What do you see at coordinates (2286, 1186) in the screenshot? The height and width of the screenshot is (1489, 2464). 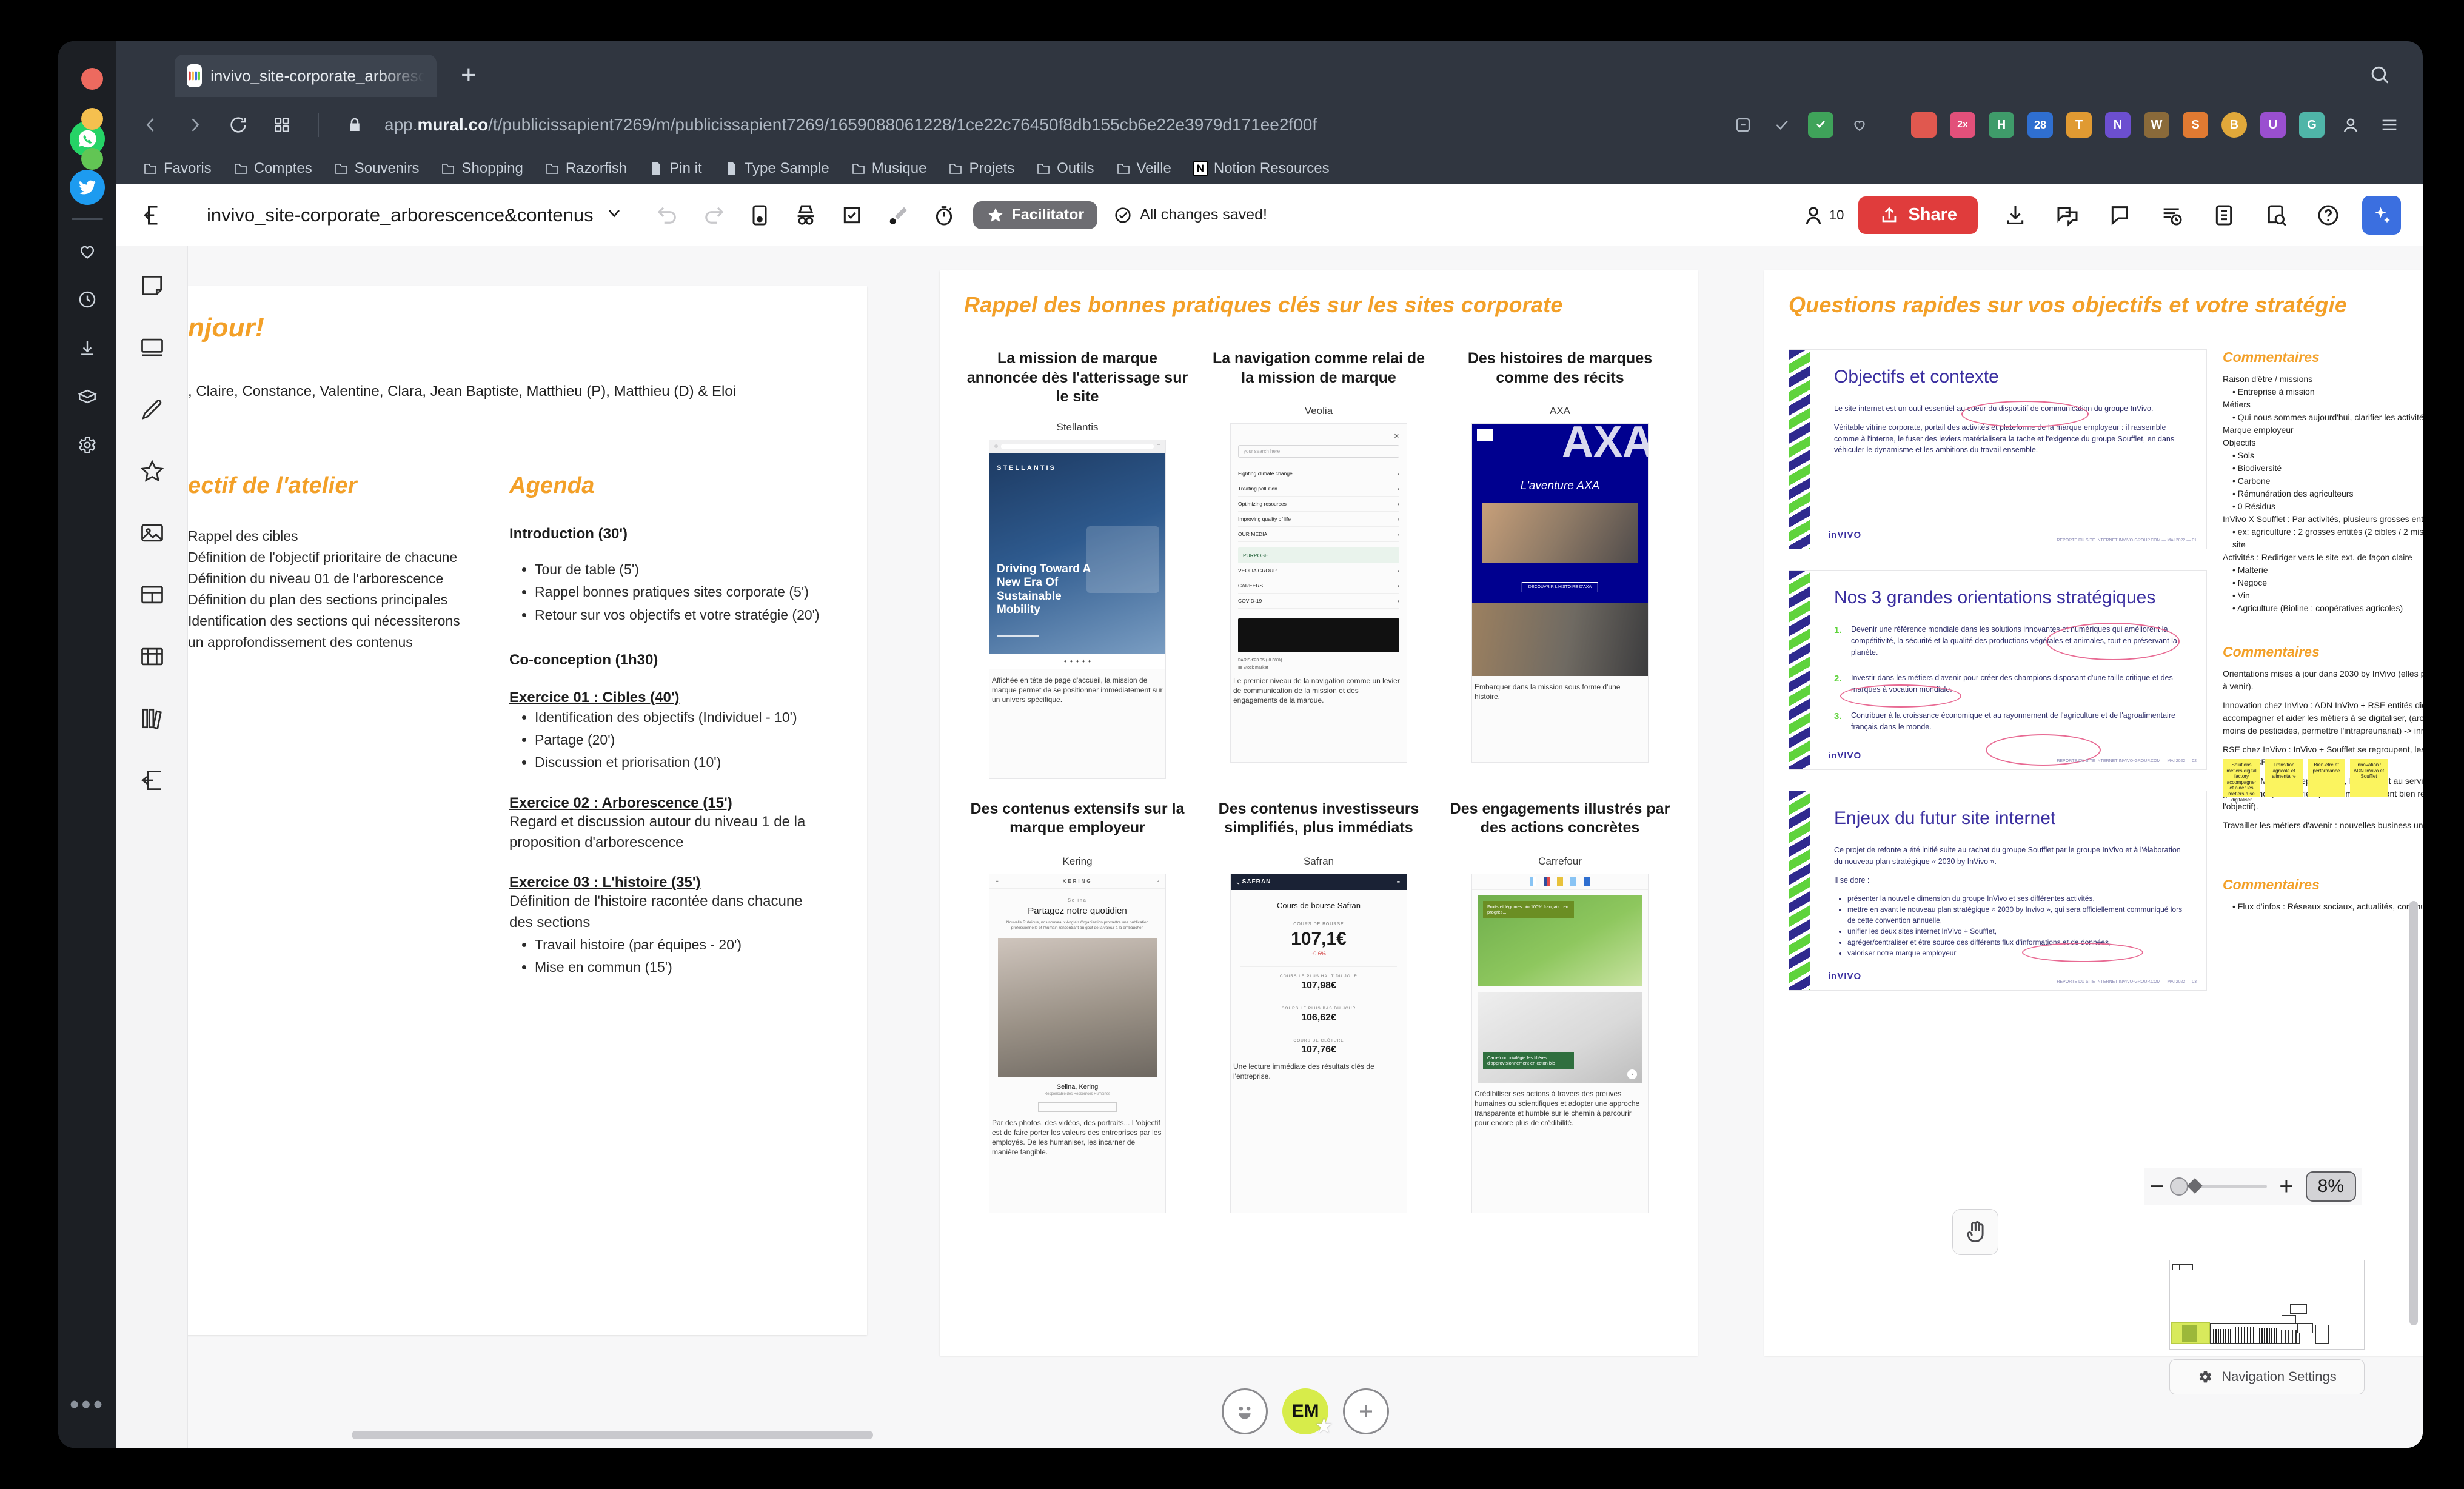 I see `zoom-in-button: +` at bounding box center [2286, 1186].